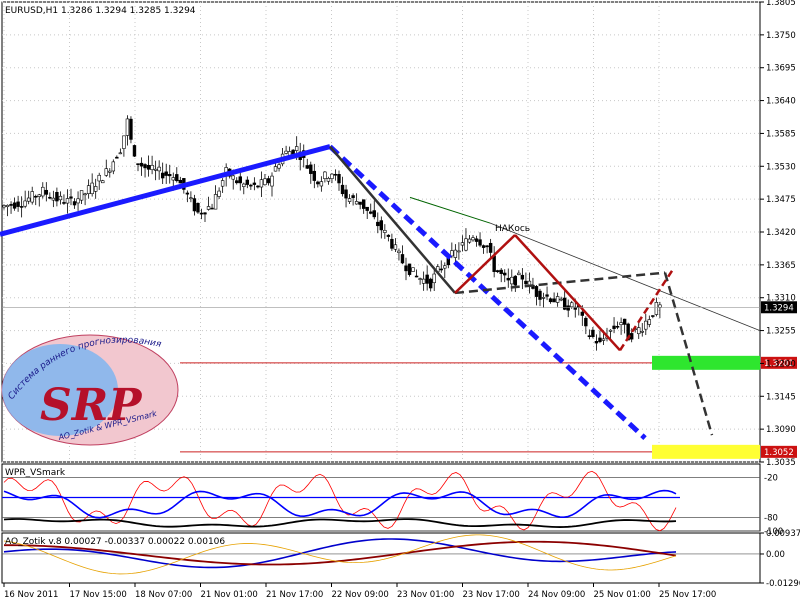 The width and height of the screenshot is (800, 607). What do you see at coordinates (781, 167) in the screenshot?
I see `price-tick-label: 1.3530` at bounding box center [781, 167].